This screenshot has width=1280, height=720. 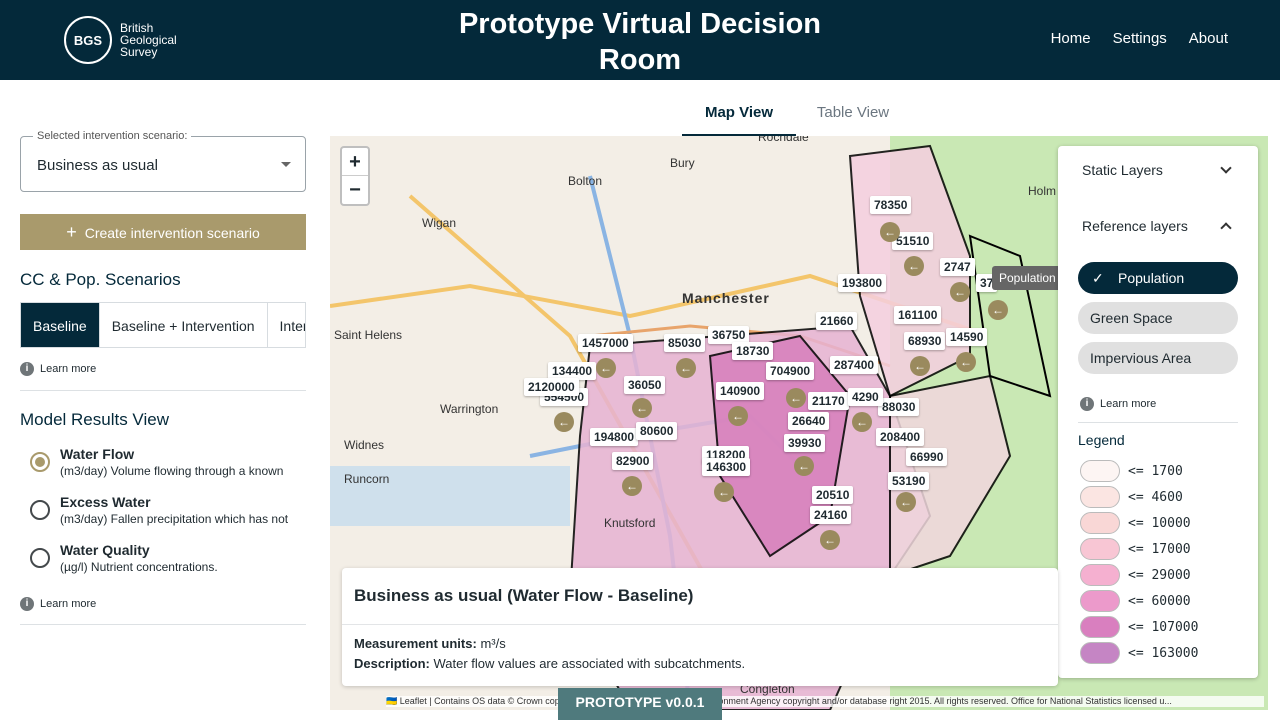 I want to click on map-label: Rochdale, so click(x=783, y=140).